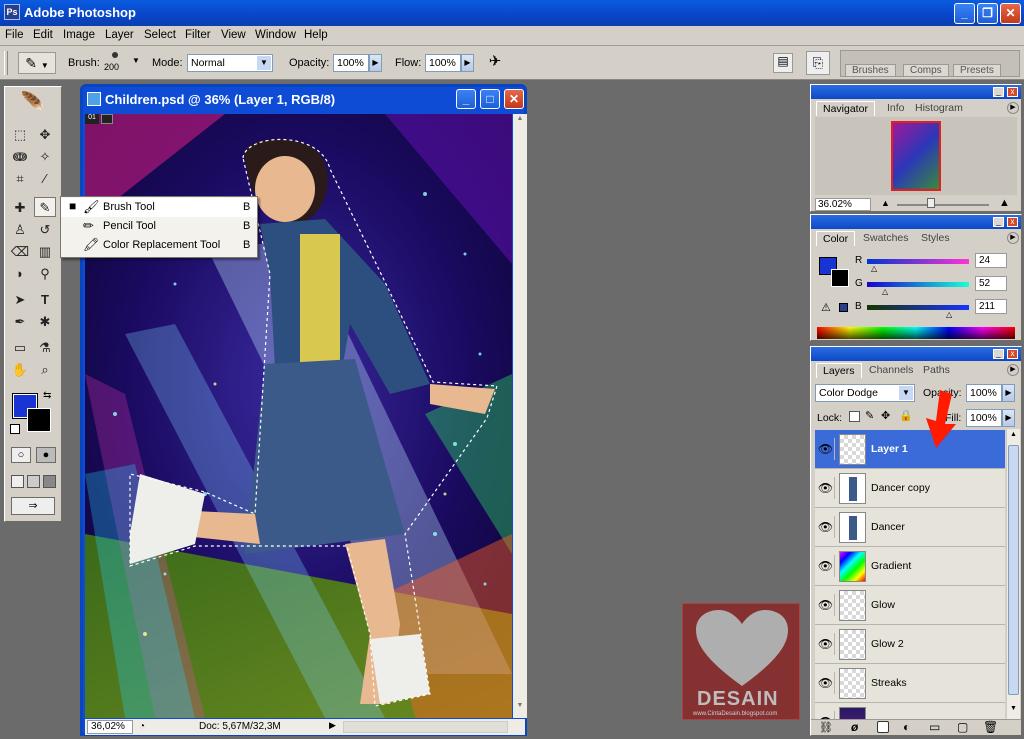 The width and height of the screenshot is (1024, 739). What do you see at coordinates (123, 63) in the screenshot?
I see `brush-picker: 200 ▼` at bounding box center [123, 63].